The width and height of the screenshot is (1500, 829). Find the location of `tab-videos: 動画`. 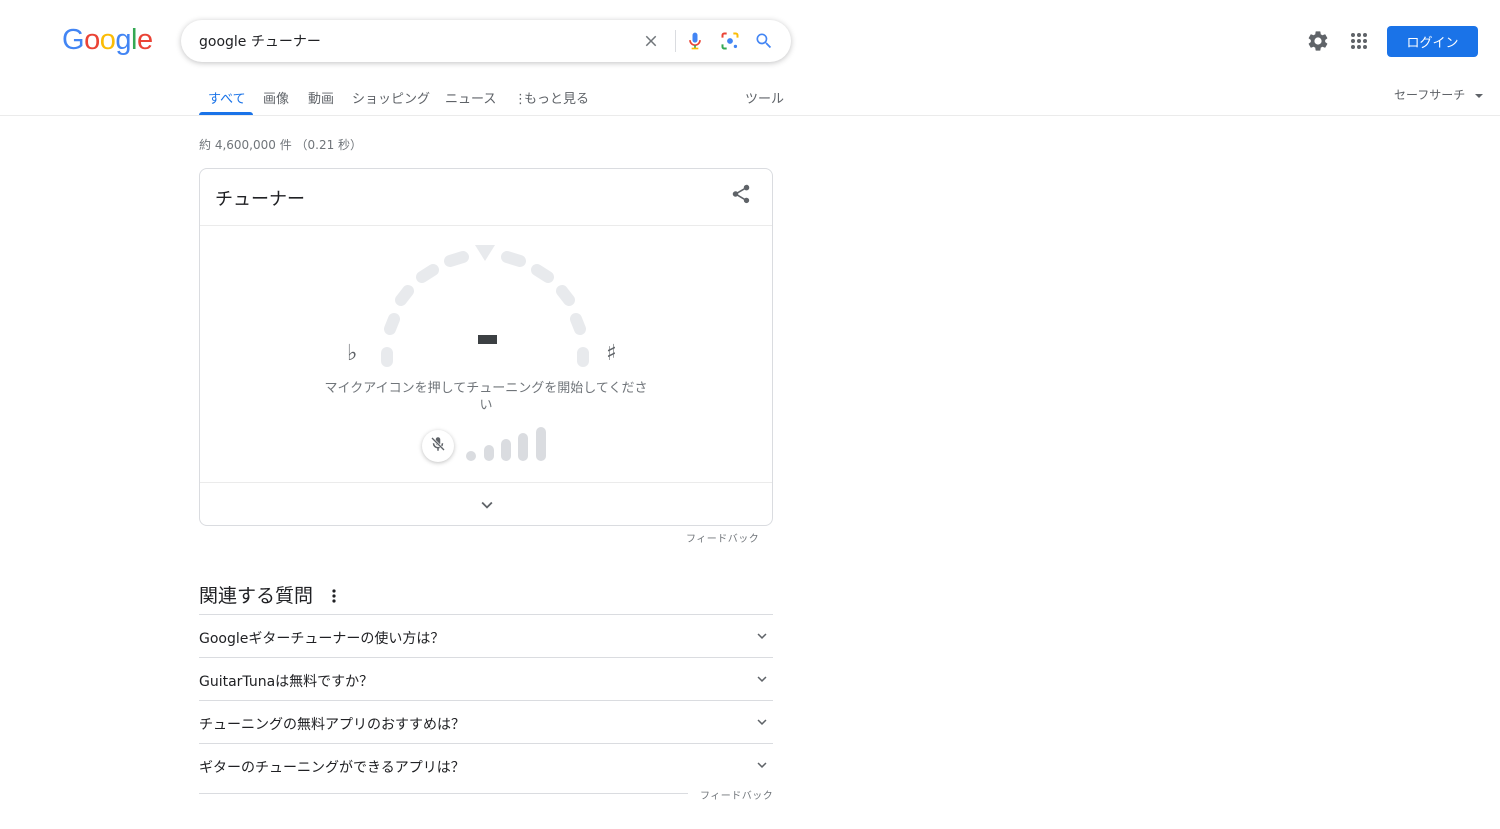

tab-videos: 動画 is located at coordinates (321, 97).